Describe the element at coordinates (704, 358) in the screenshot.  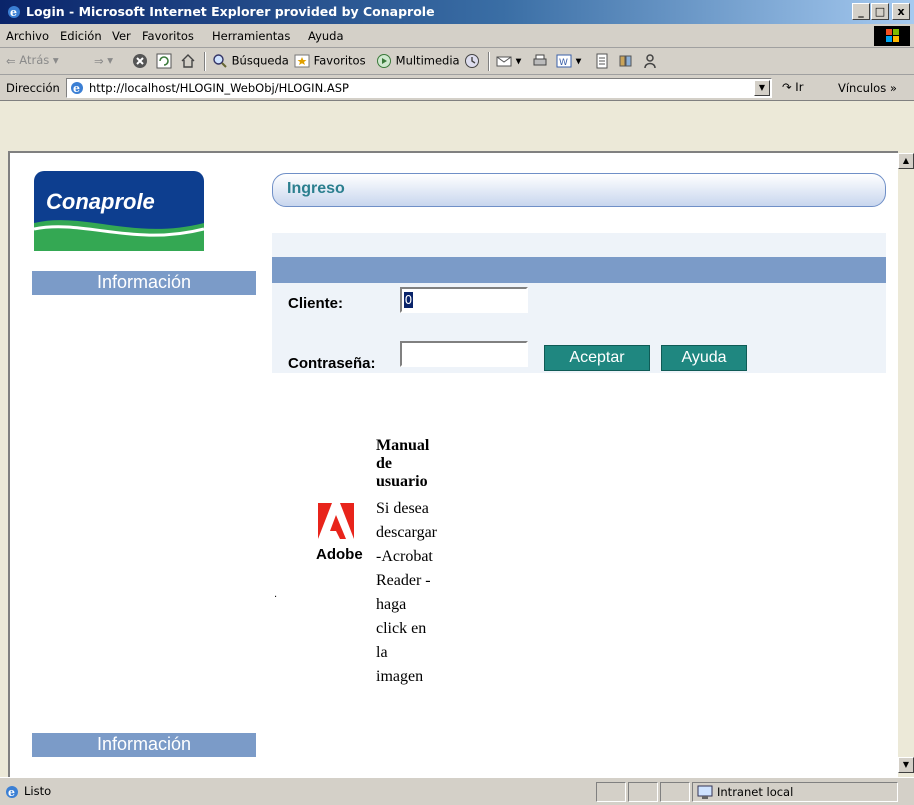
I see `help-button: Ayuda` at that location.